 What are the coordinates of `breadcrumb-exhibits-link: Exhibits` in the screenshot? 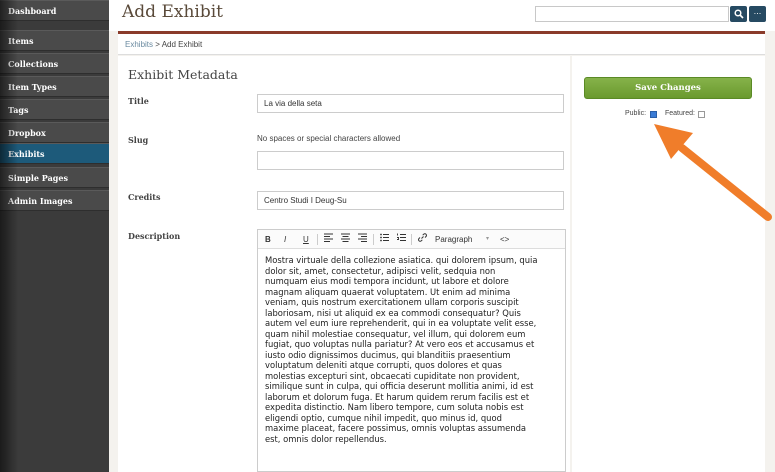 It's located at (139, 44).